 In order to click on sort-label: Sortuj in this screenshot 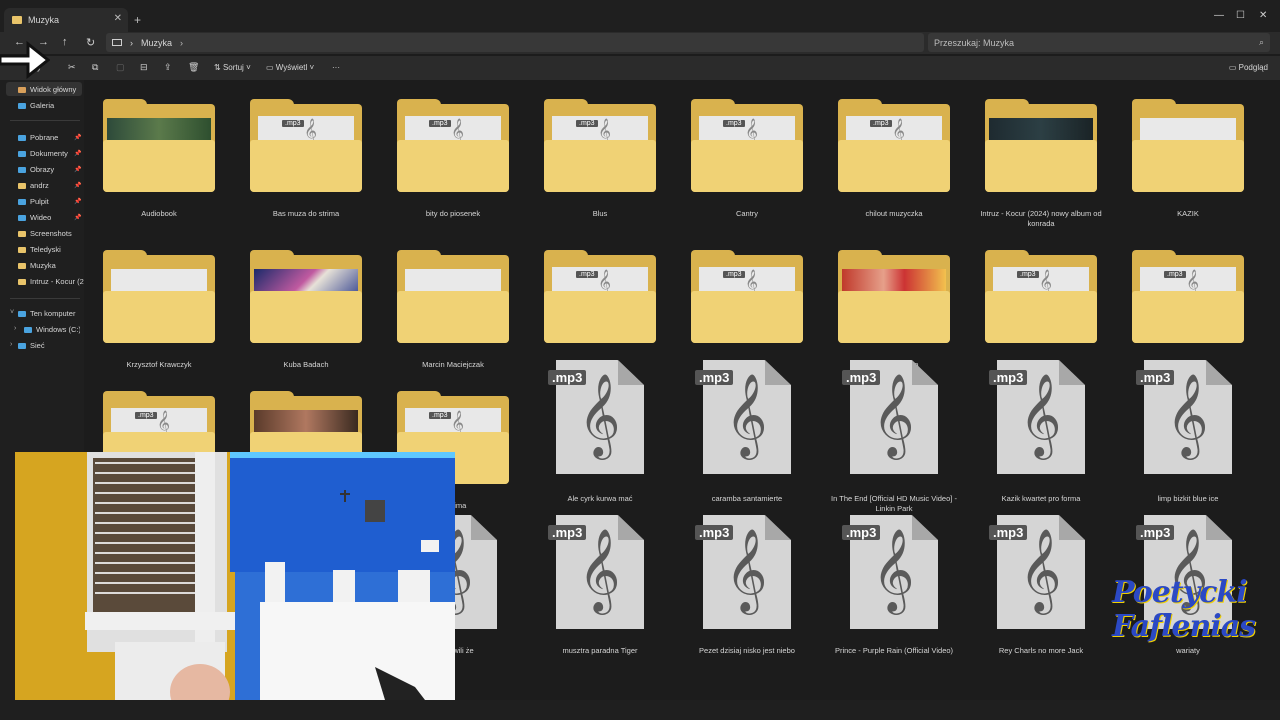, I will do `click(233, 67)`.